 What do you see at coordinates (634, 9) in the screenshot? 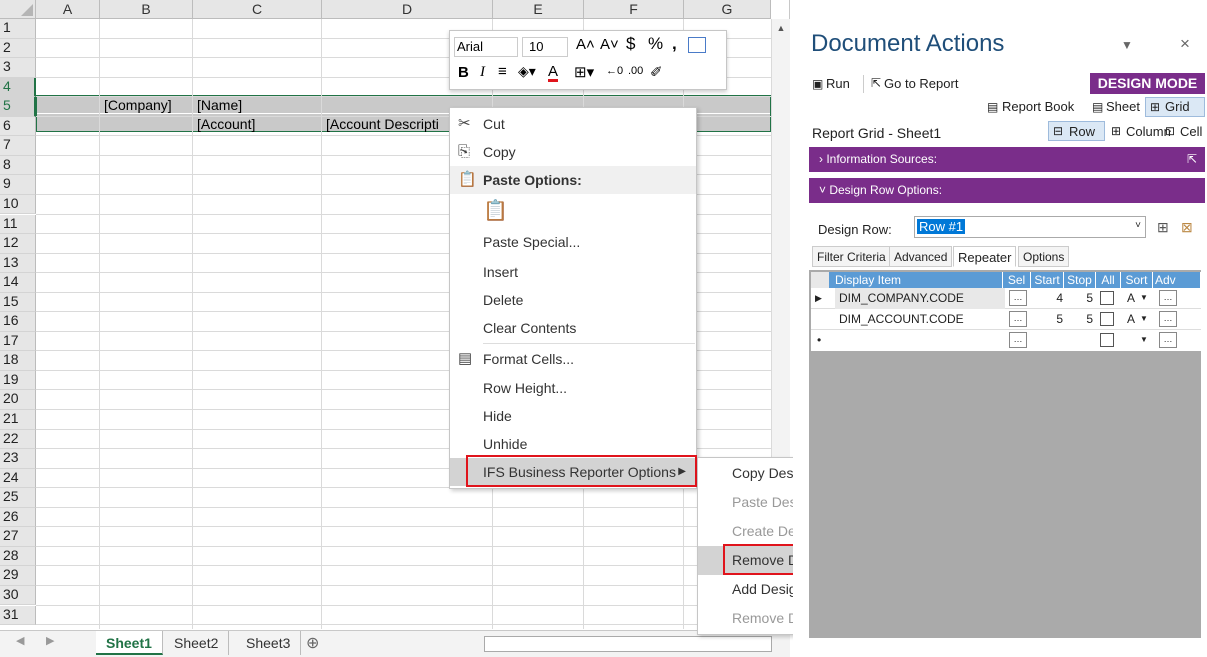
I see `column-header-f: F` at bounding box center [634, 9].